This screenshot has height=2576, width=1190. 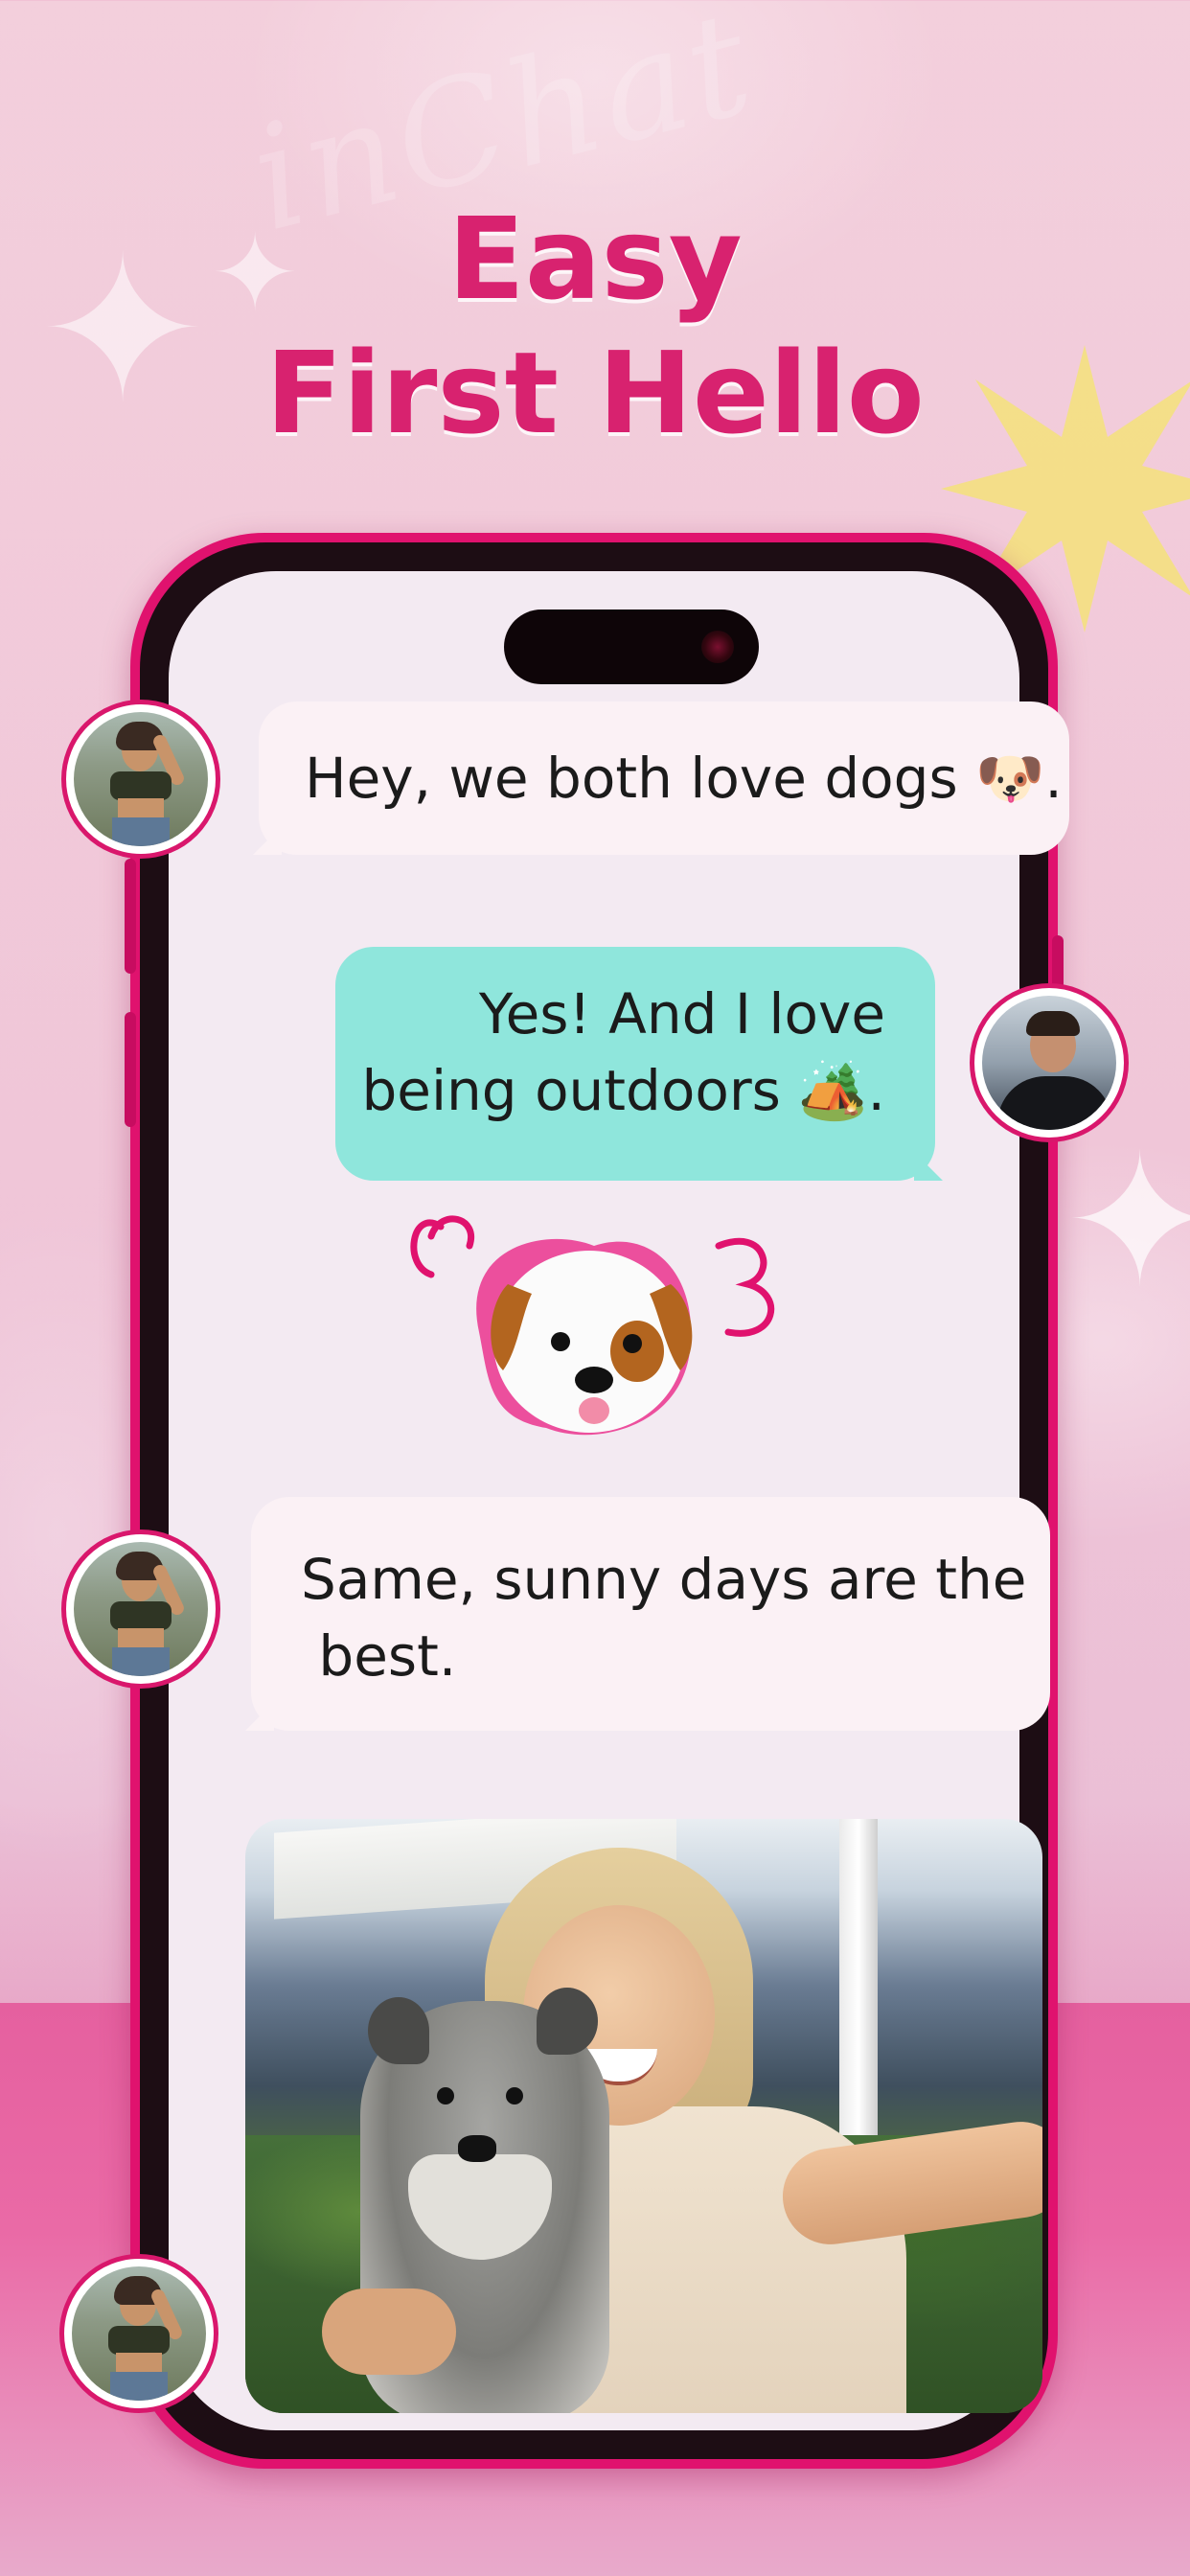 I want to click on camera-icon, so click(x=717, y=647).